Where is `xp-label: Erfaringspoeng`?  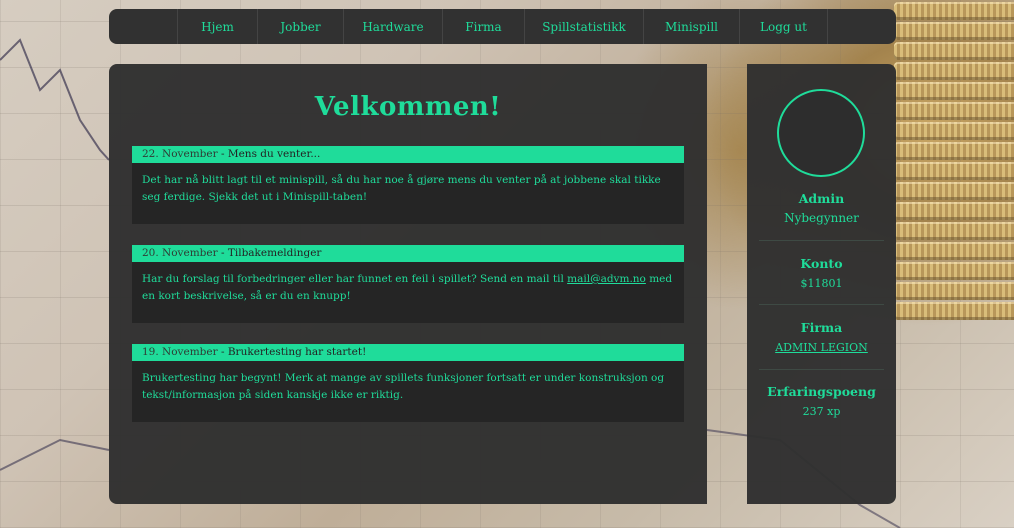
xp-label: Erfaringspoeng is located at coordinates (821, 391).